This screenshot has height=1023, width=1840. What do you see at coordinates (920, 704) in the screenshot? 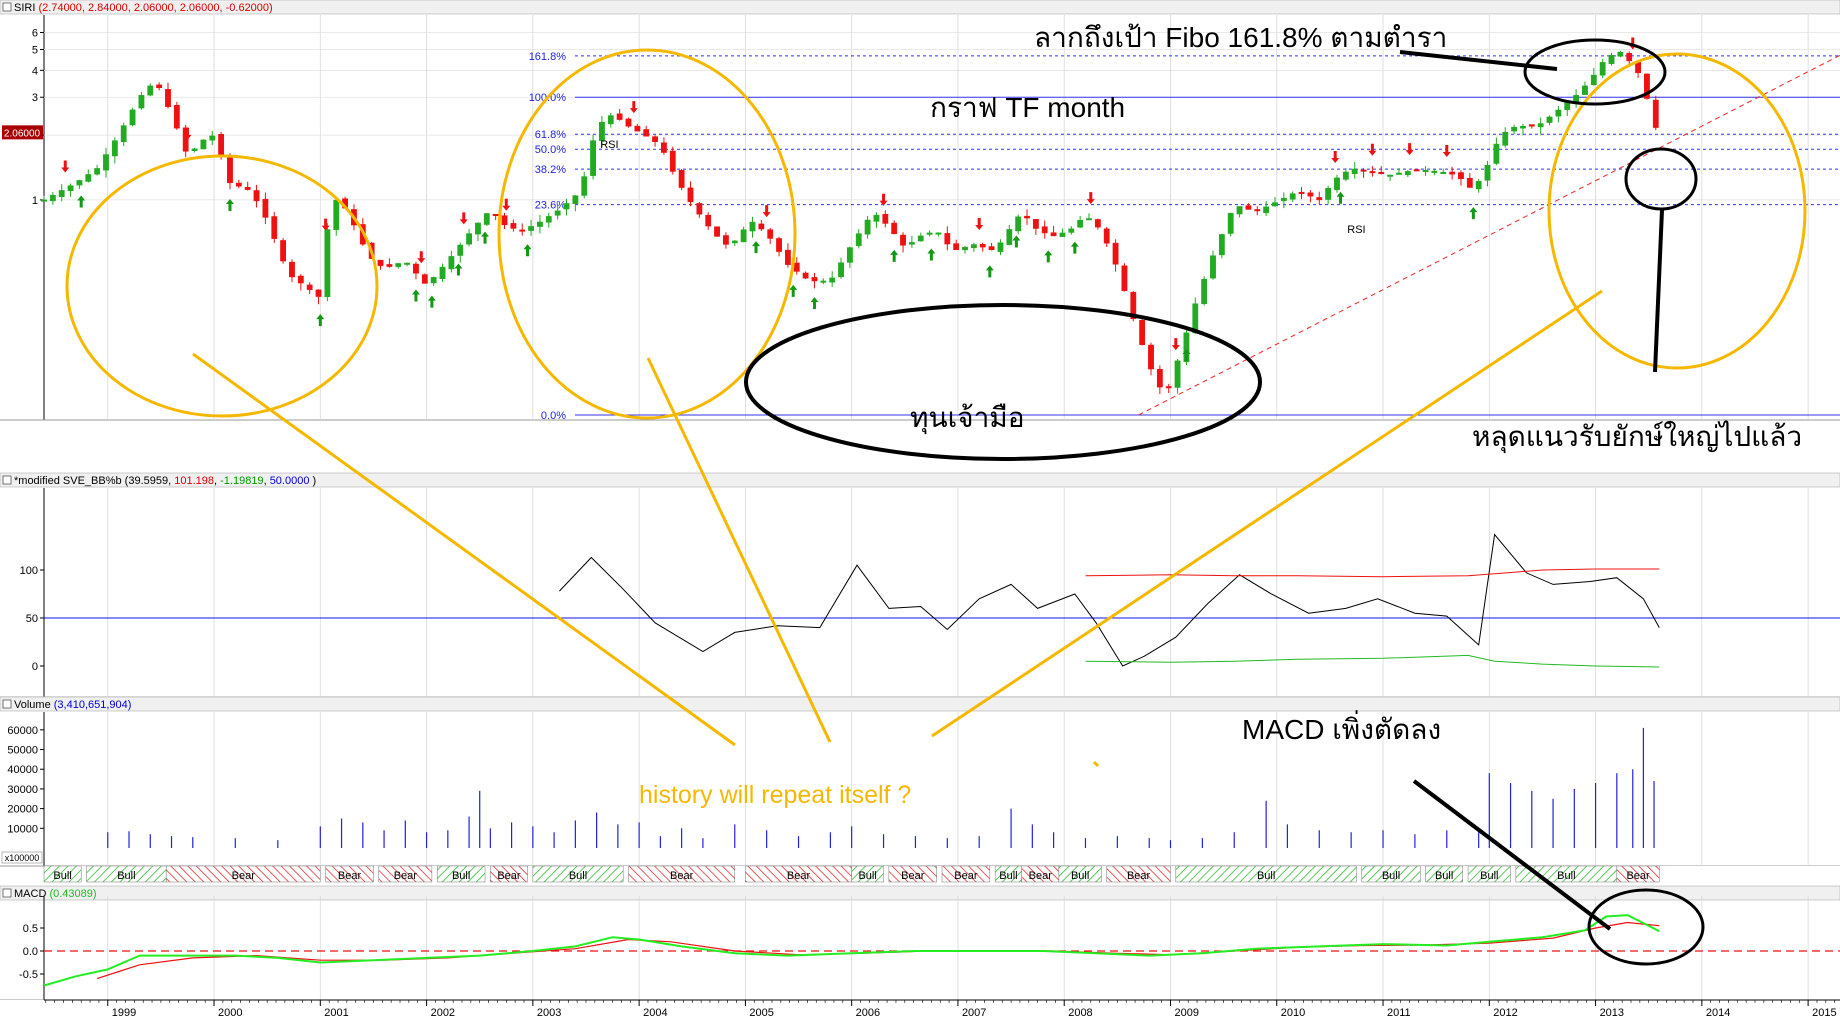
I see `volume-title-bar` at bounding box center [920, 704].